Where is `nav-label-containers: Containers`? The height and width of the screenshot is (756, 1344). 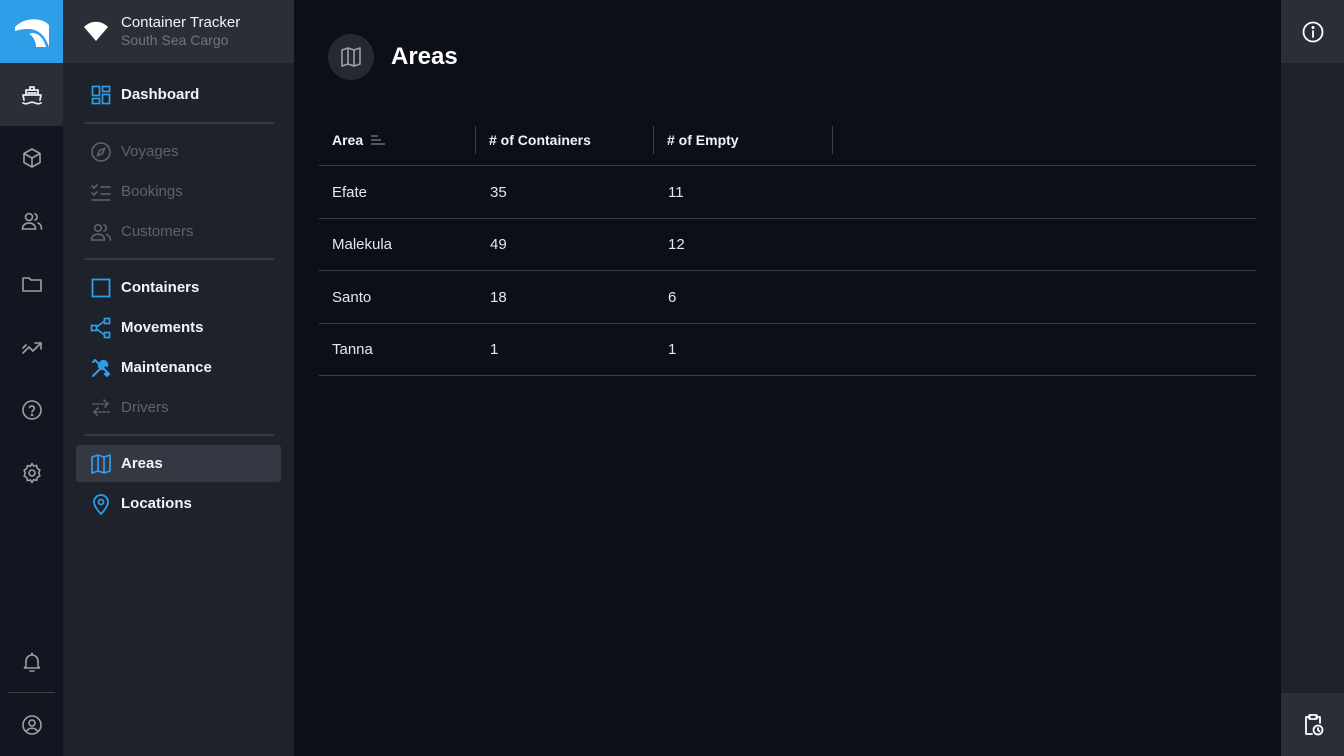
nav-label-containers: Containers is located at coordinates (160, 287).